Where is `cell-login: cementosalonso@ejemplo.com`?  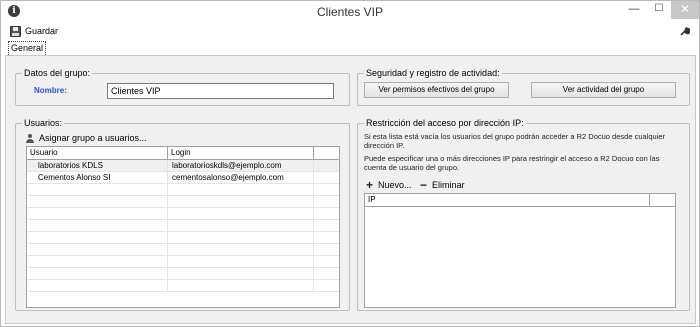 cell-login: cementosalonso@ejemplo.com is located at coordinates (241, 177).